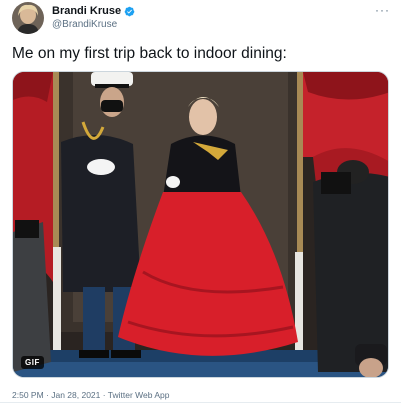 The width and height of the screenshot is (401, 403). What do you see at coordinates (28, 18) in the screenshot?
I see `author-avatar` at bounding box center [28, 18].